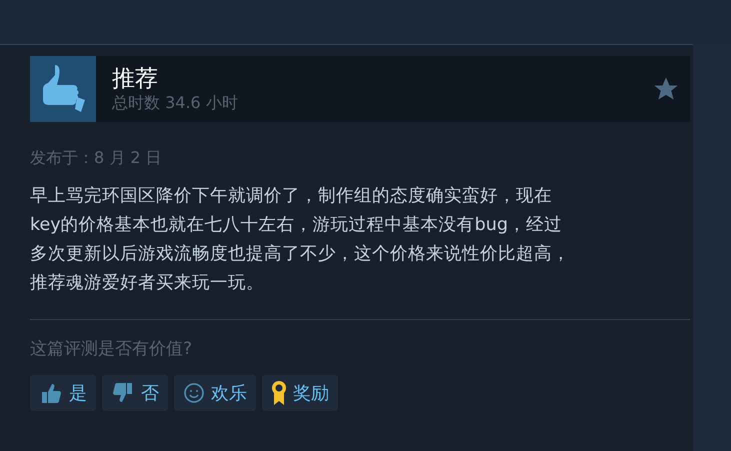 This screenshot has width=731, height=451. What do you see at coordinates (194, 393) in the screenshot?
I see `smiley-icon` at bounding box center [194, 393].